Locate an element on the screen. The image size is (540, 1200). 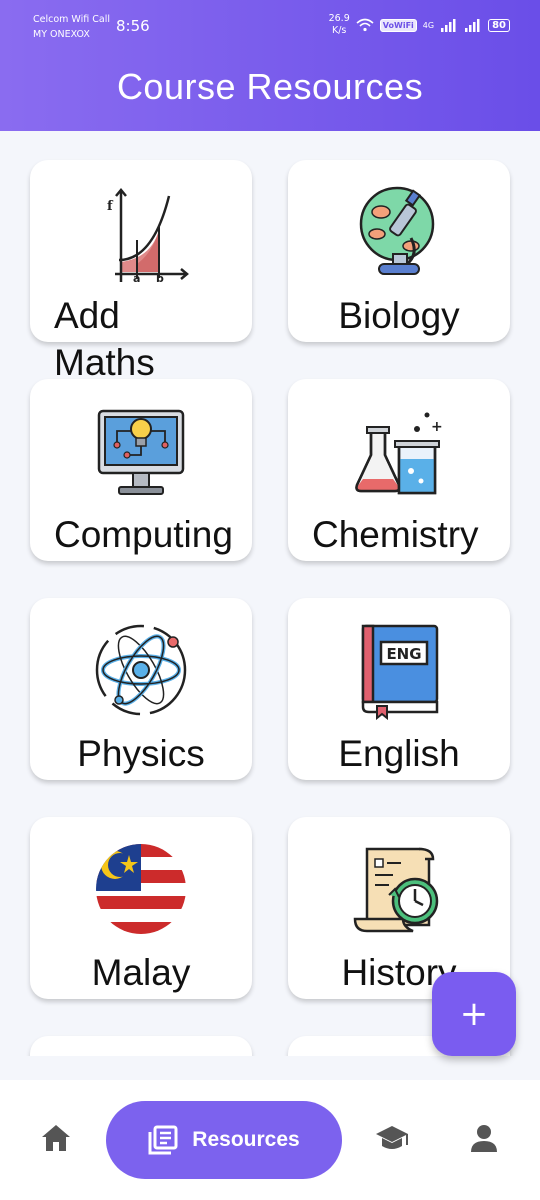
carrier-name: Celcom Wifi Call is located at coordinates (71, 19).